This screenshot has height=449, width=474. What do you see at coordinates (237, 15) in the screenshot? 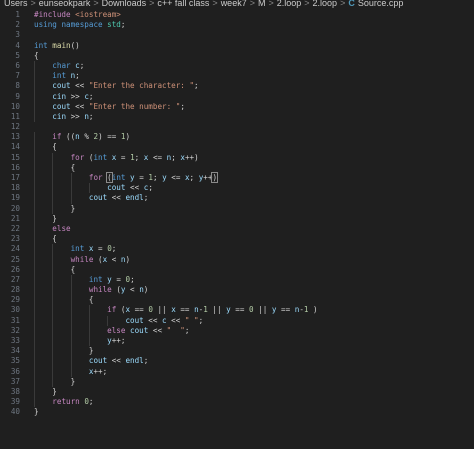
I see `code-line: 1 #include <iostream>` at bounding box center [237, 15].